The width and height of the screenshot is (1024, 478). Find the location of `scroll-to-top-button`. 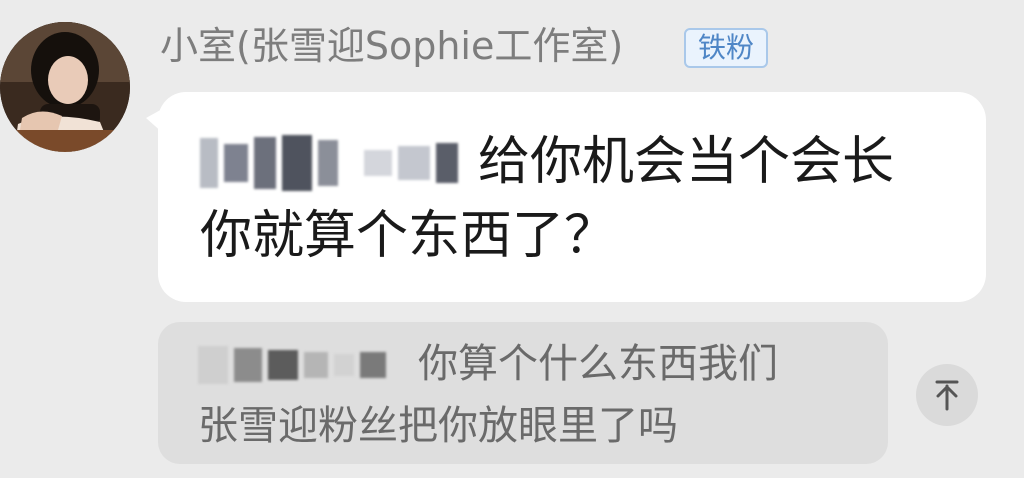

scroll-to-top-button is located at coordinates (947, 395).